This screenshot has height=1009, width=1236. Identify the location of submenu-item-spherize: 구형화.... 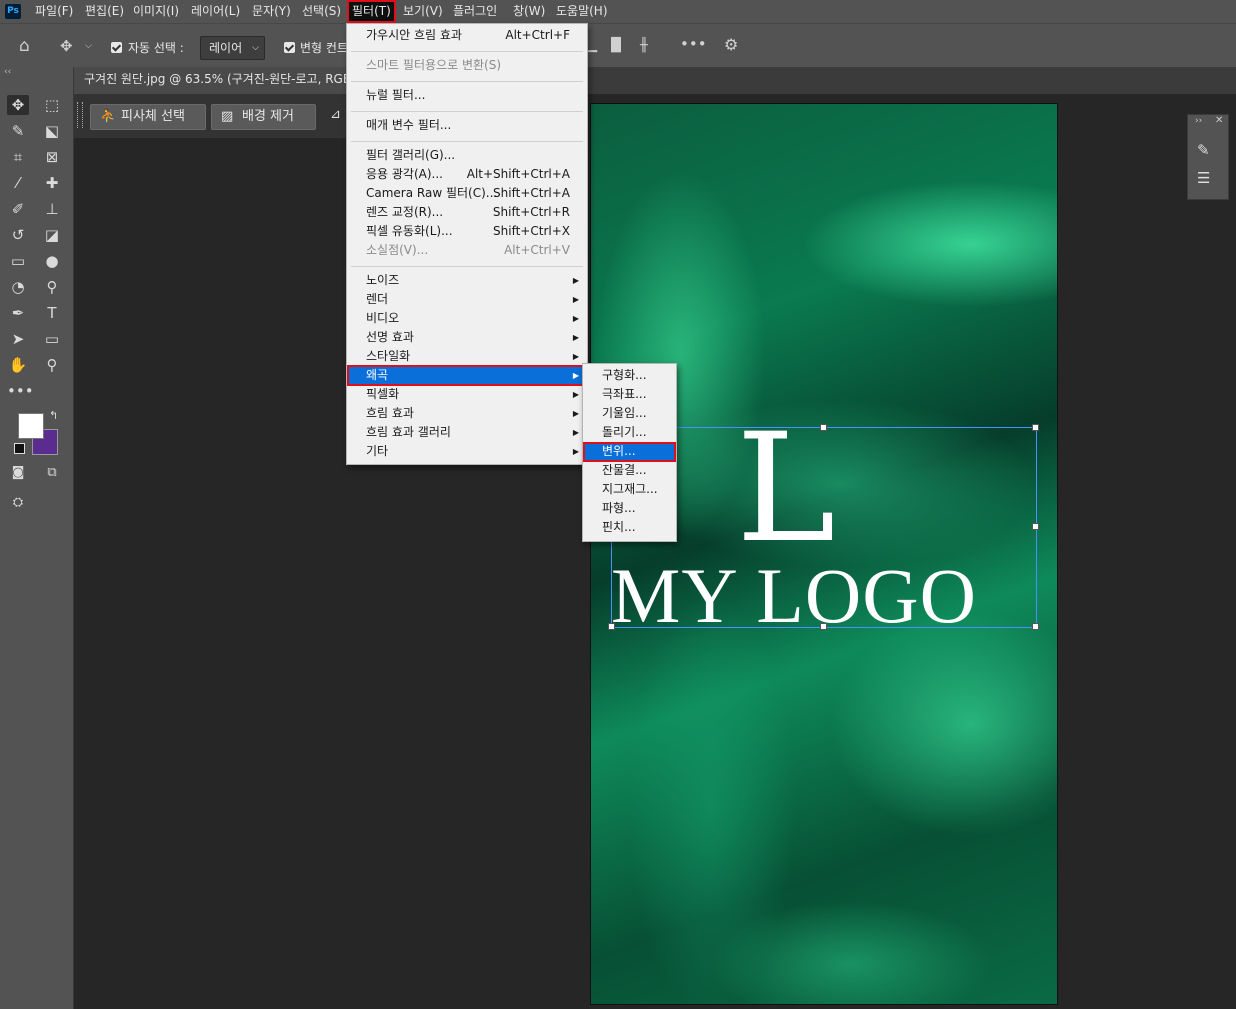
(629, 375).